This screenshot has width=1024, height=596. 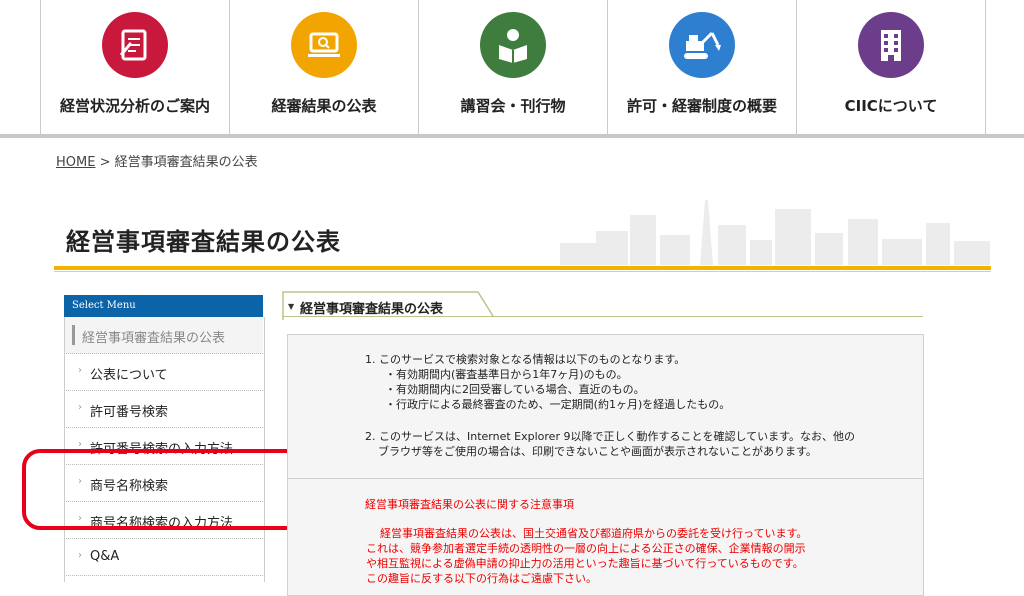 What do you see at coordinates (525, 359) in the screenshot?
I see `notice-line: 1. このサービスで検索対象となる情報は以下のものとなります。` at bounding box center [525, 359].